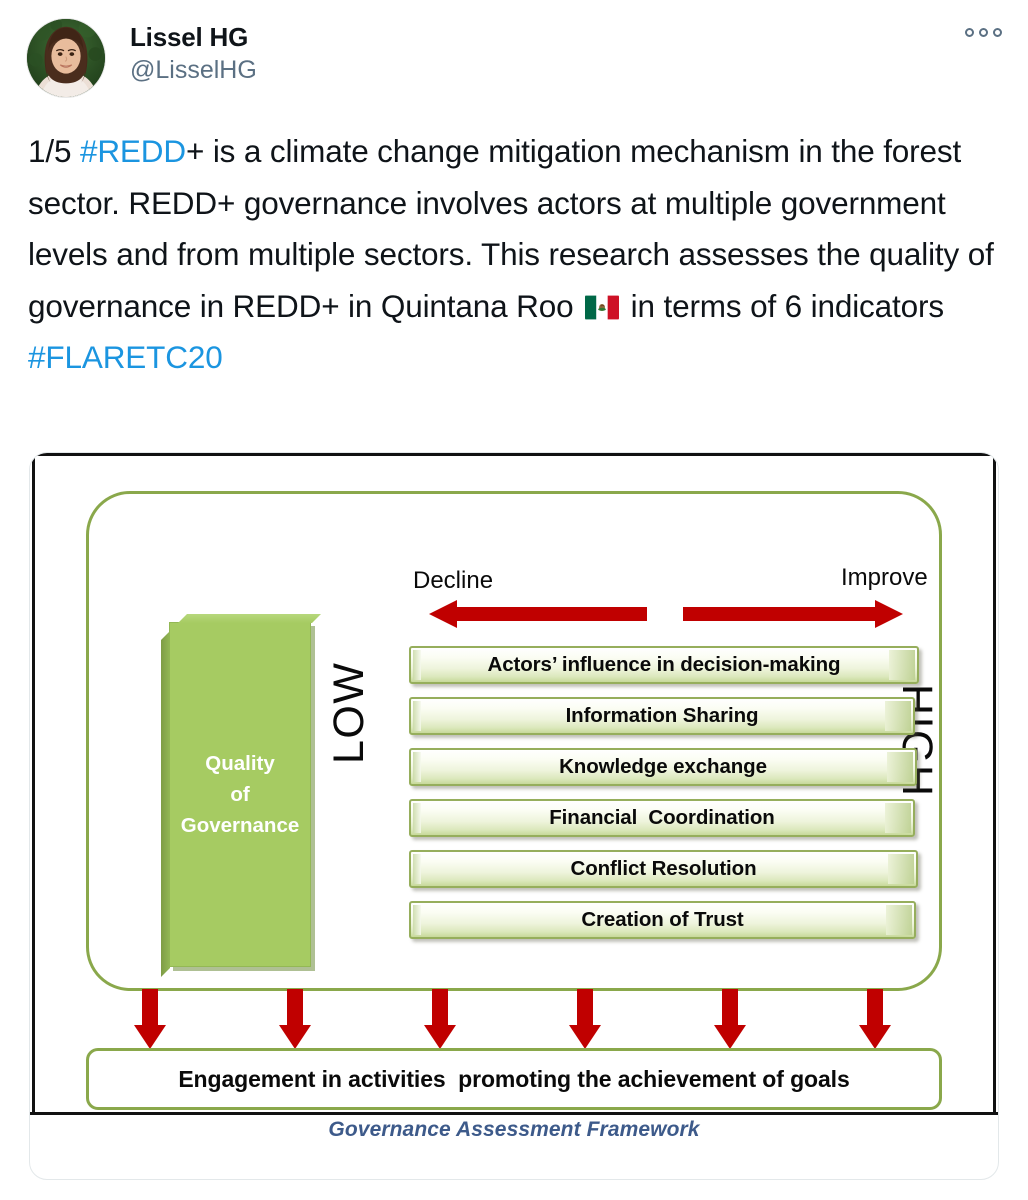 The width and height of the screenshot is (1028, 1200). I want to click on tweet-text-segment-2: in terms of 6 indicators, so click(783, 305).